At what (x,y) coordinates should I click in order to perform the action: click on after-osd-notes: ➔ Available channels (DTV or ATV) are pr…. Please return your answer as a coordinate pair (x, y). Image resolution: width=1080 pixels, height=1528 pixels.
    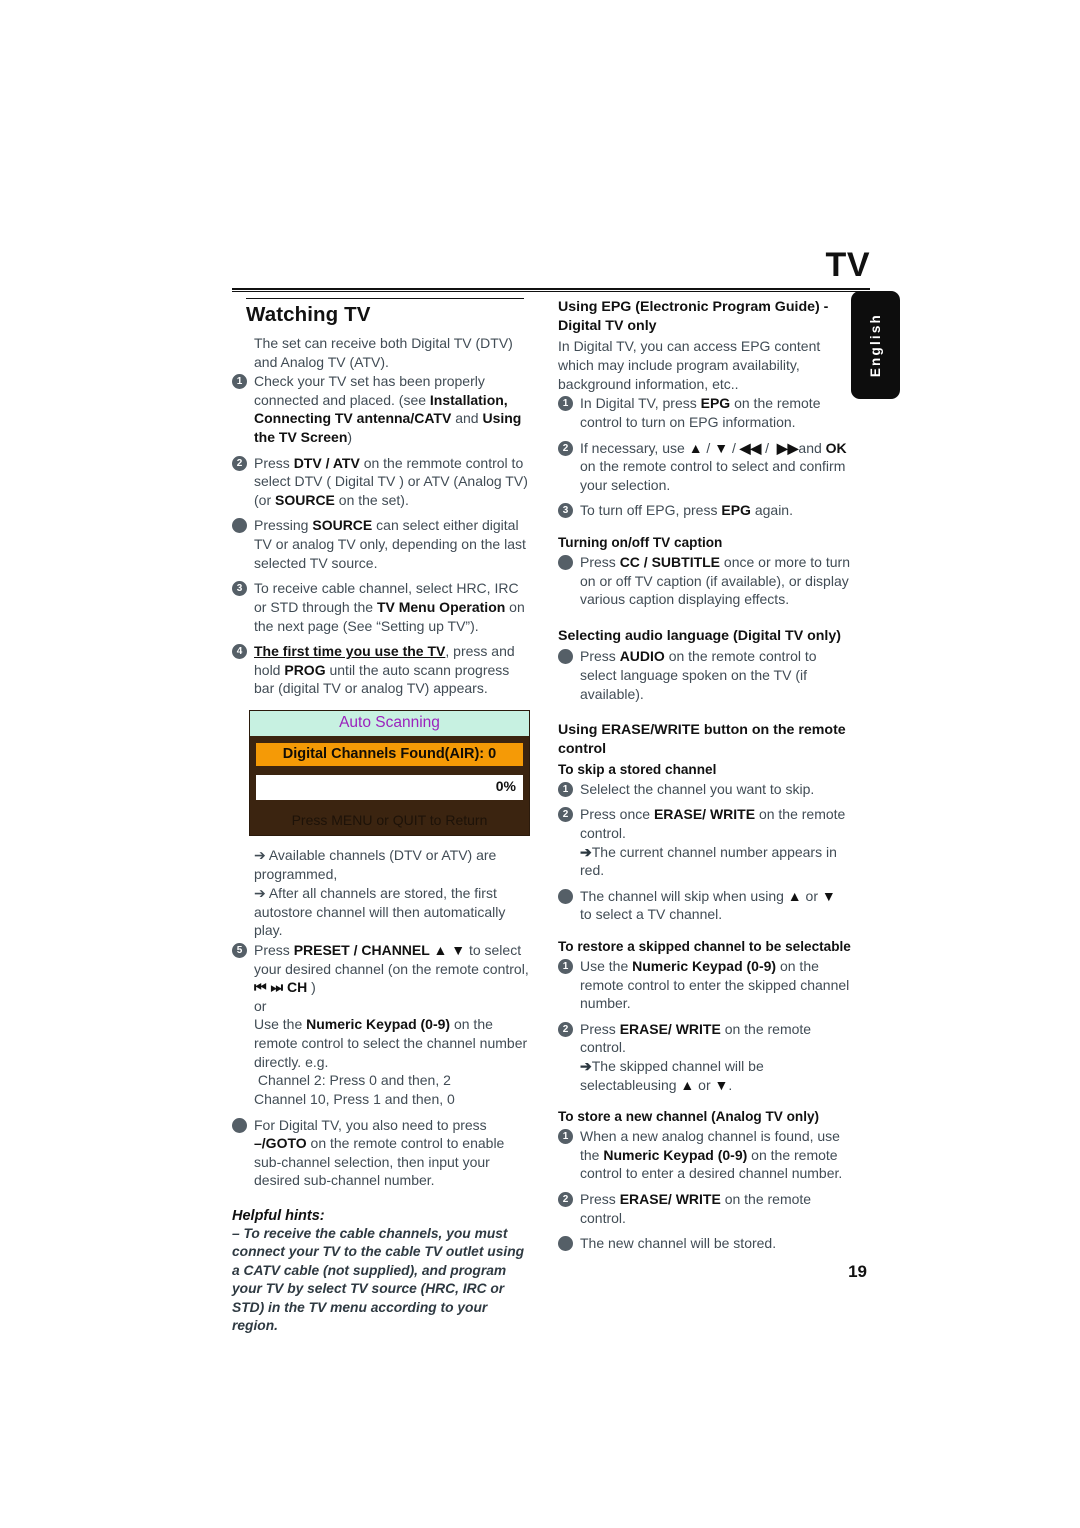
    Looking at the image, I should click on (382, 893).